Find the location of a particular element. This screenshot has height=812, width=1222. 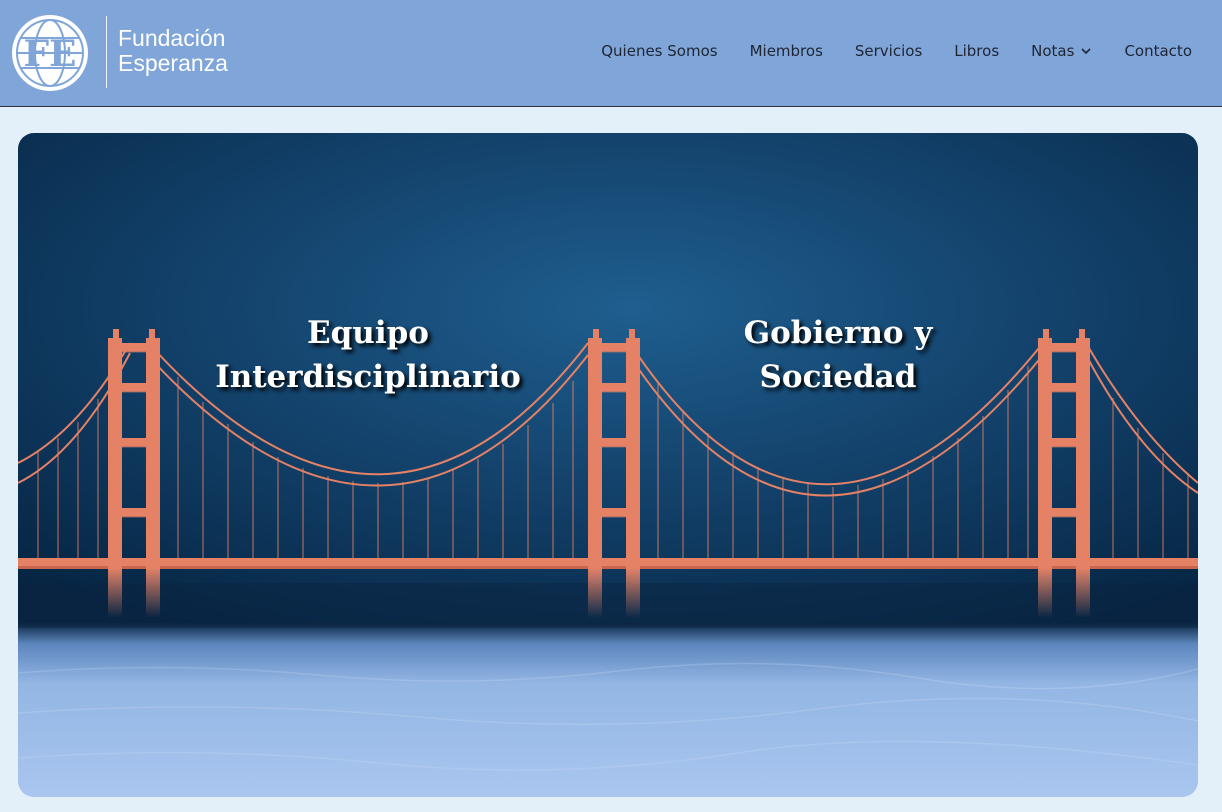

hero-title-gobierno: Gobierno y Sociedad is located at coordinates (838, 355).